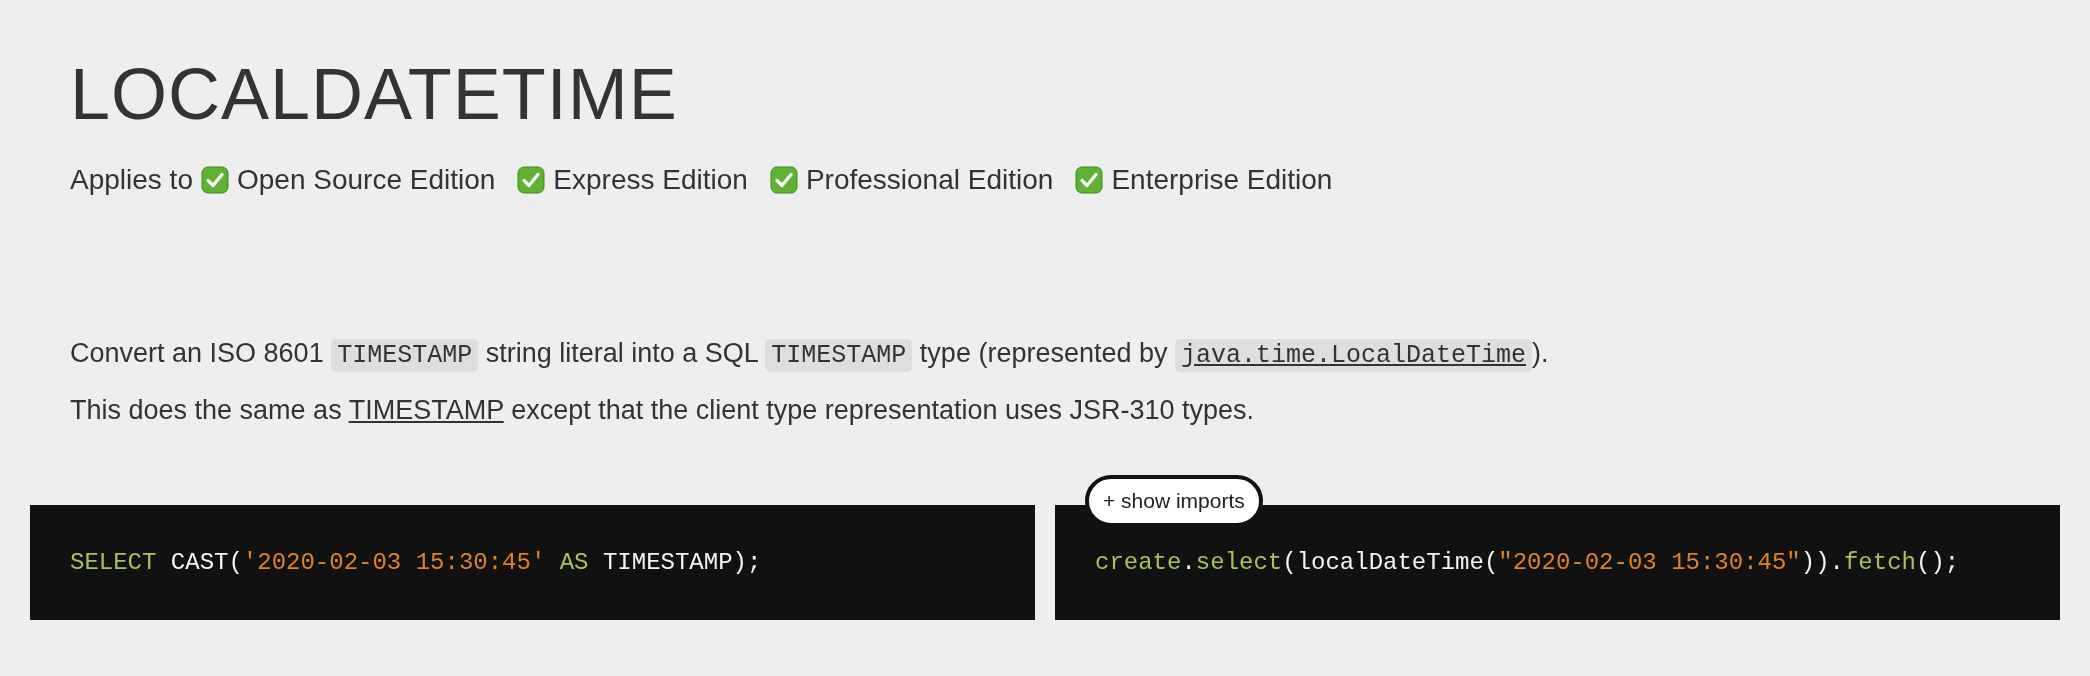  What do you see at coordinates (416, 562) in the screenshot?
I see `code-line: SELECT CAST('2020-02-03 15:30:45' AS TIMESTAMP);` at bounding box center [416, 562].